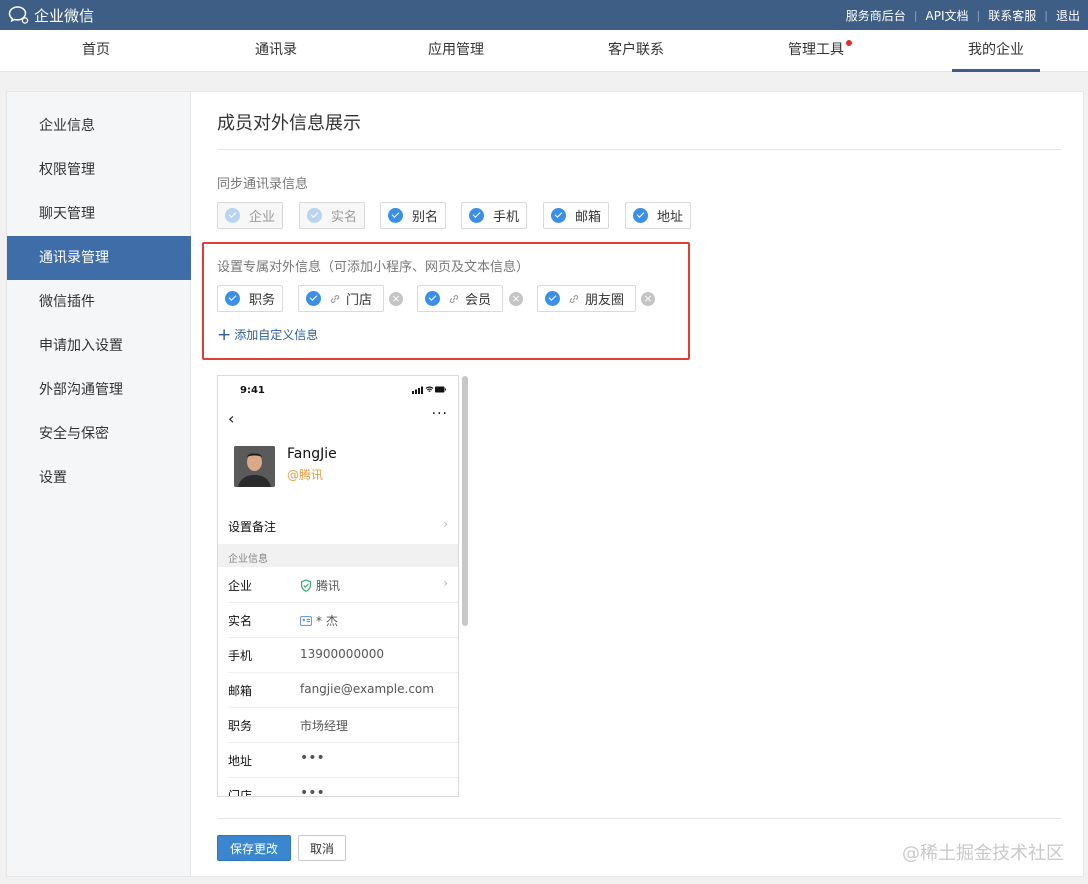  I want to click on row-value-phone: 13900000000, so click(342, 654).